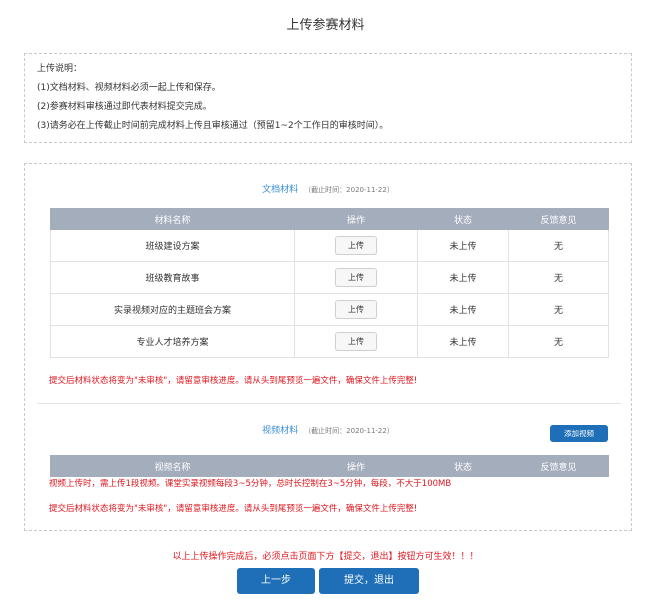 The width and height of the screenshot is (651, 601). I want to click on videos-table: 视频名称 操作 状态 反馈意见, so click(329, 466).